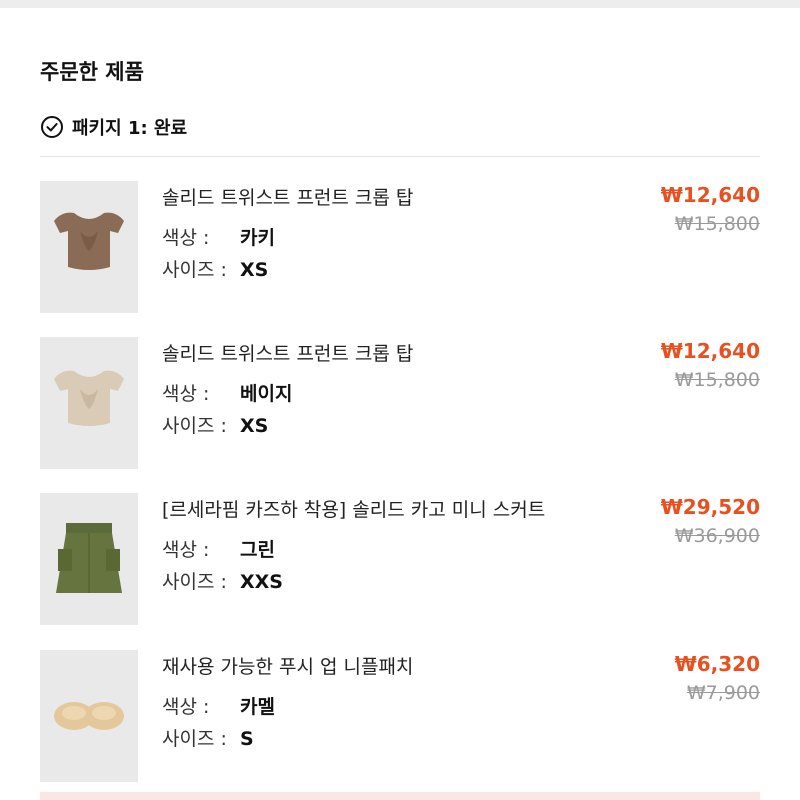 The height and width of the screenshot is (800, 800). Describe the element at coordinates (247, 739) in the screenshot. I see `size-value: S` at that location.